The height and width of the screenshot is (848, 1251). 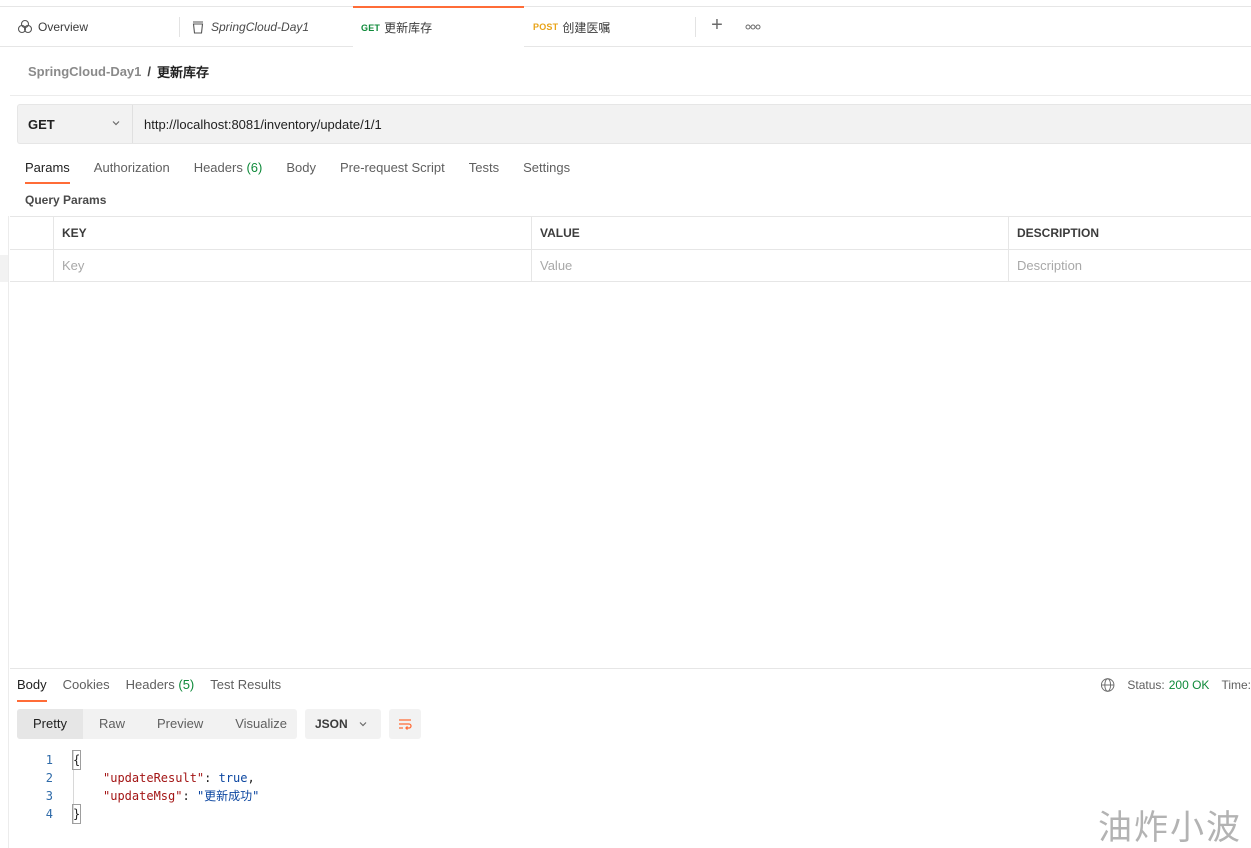 I want to click on column-header-key: KEY, so click(x=292, y=233).